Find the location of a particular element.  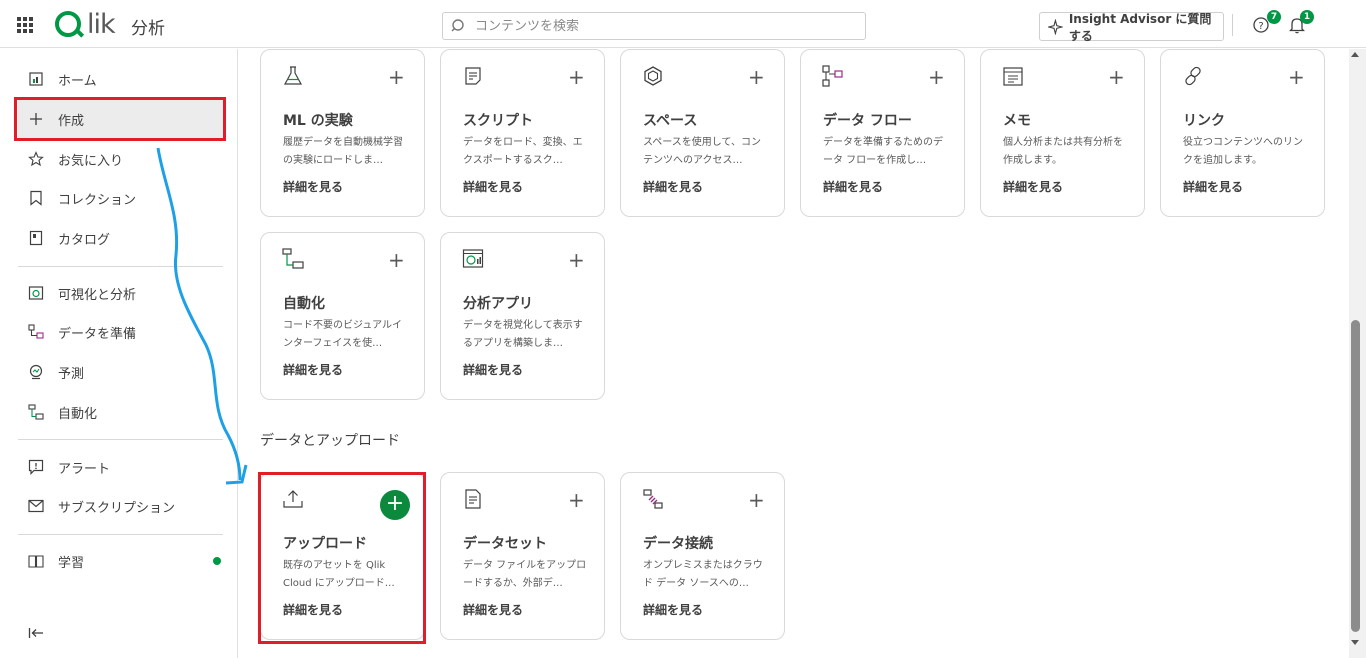

sidebar-item-label: 予測 is located at coordinates (71, 374).